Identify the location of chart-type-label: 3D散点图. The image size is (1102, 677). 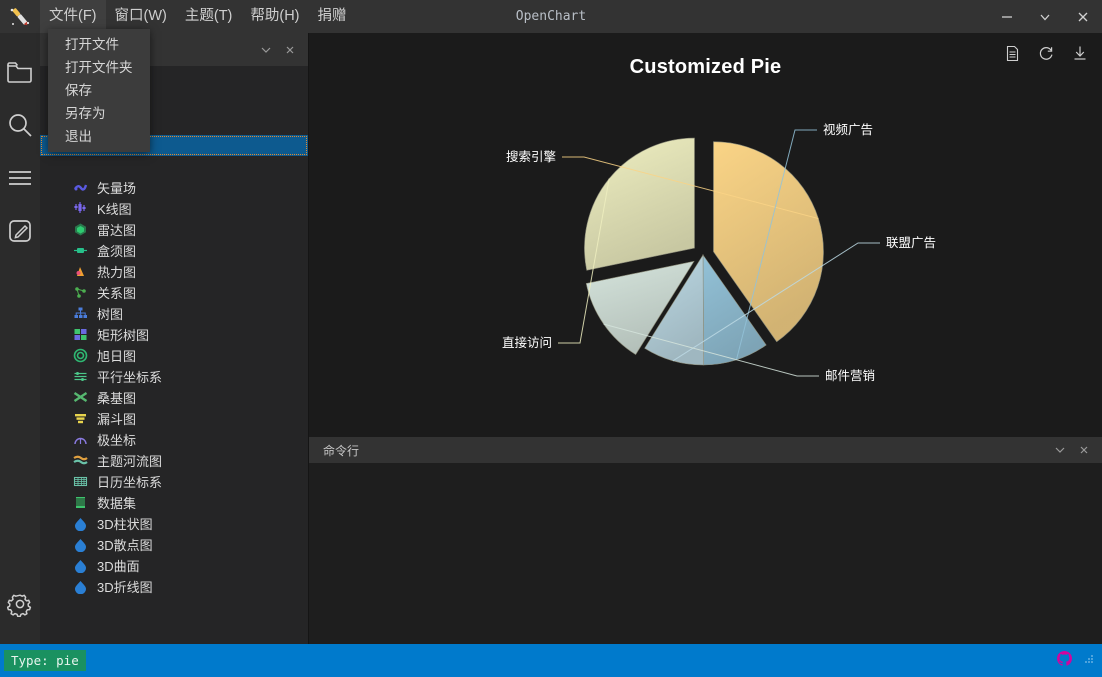
(125, 545).